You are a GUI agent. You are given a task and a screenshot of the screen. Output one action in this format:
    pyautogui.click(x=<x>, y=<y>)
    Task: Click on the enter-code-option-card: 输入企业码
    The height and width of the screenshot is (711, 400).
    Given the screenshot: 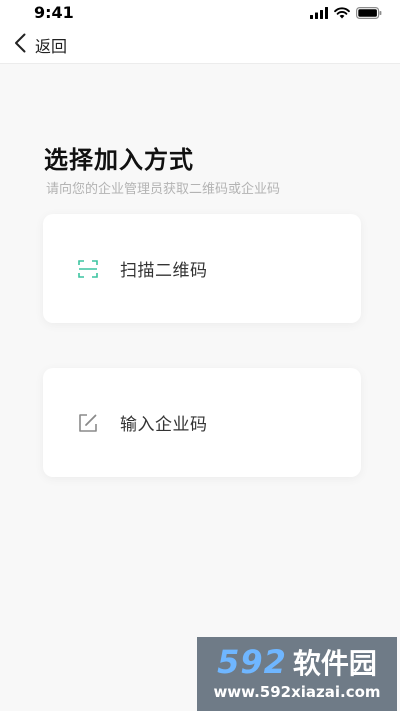 What is the action you would take?
    pyautogui.click(x=202, y=422)
    